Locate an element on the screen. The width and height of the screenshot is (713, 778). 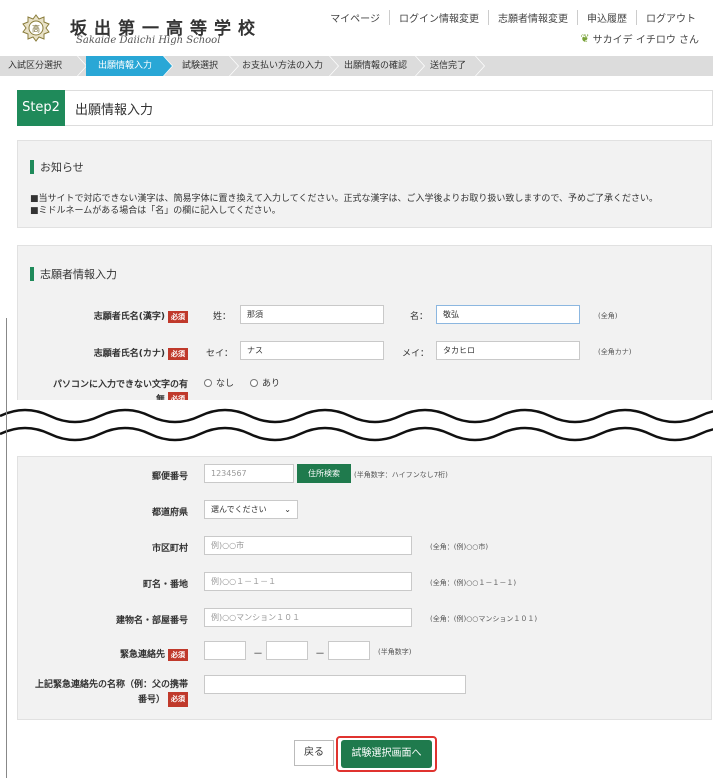
chevron-down-icon: ⌄ is located at coordinates (287, 509).